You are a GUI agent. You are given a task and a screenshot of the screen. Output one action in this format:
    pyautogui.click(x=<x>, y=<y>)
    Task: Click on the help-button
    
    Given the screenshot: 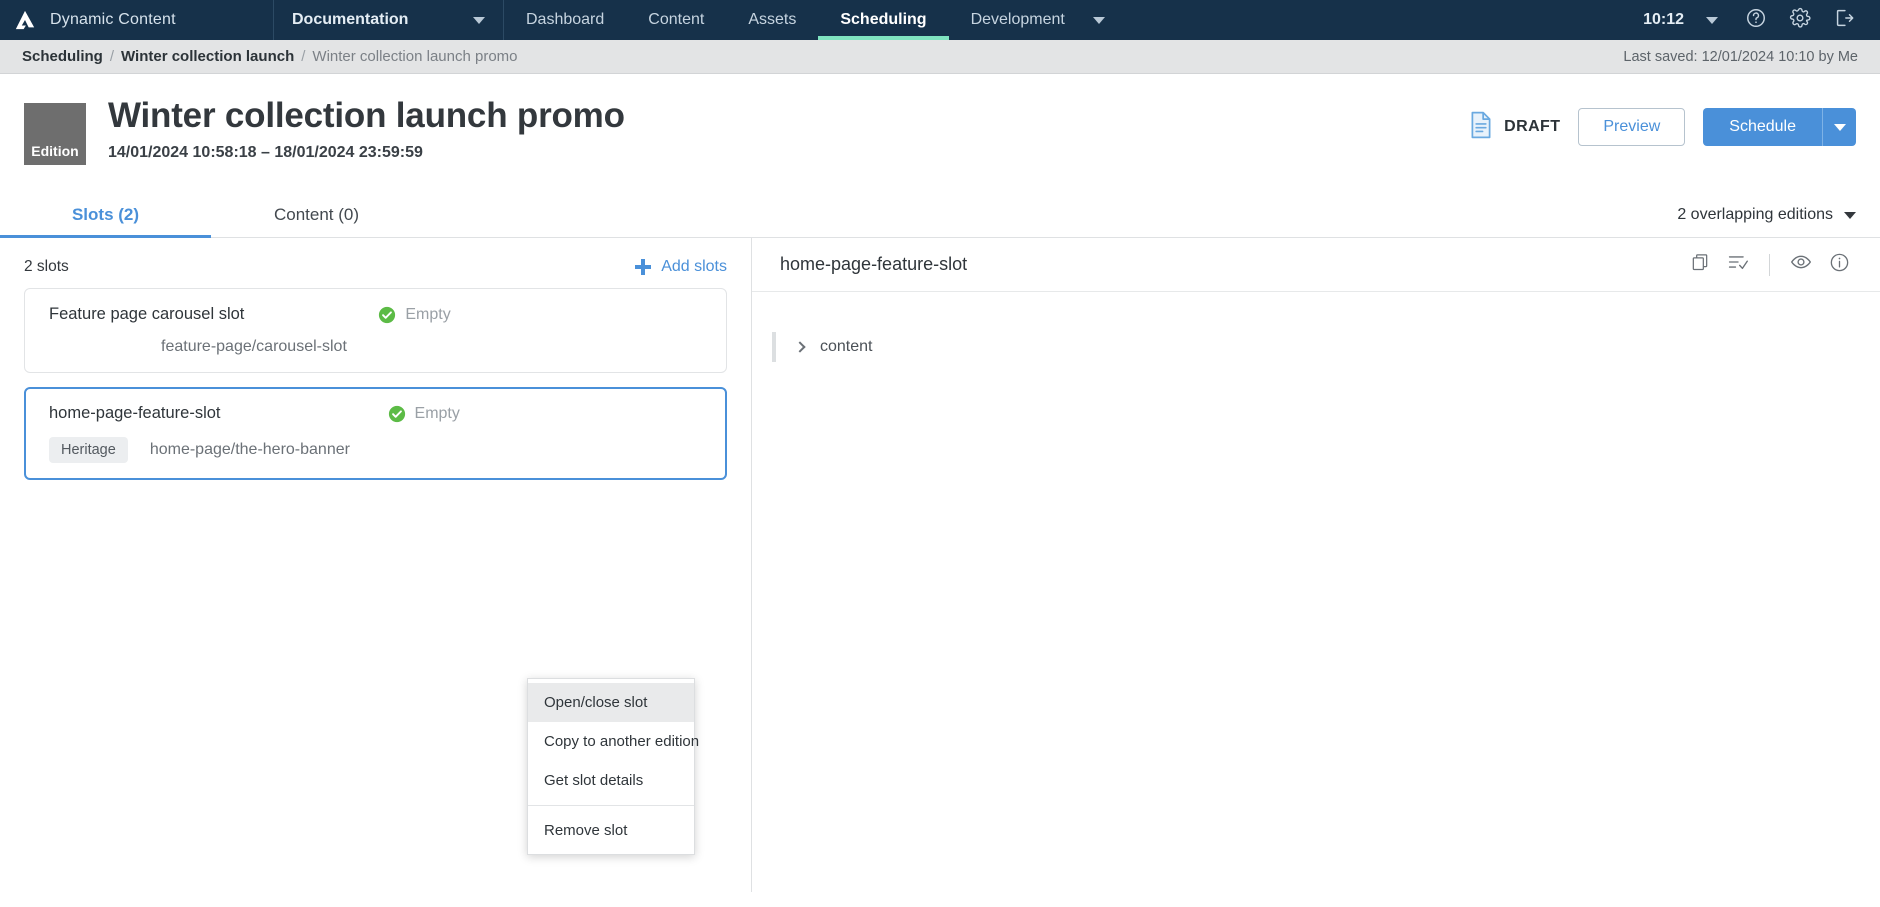 What is the action you would take?
    pyautogui.click(x=1756, y=20)
    